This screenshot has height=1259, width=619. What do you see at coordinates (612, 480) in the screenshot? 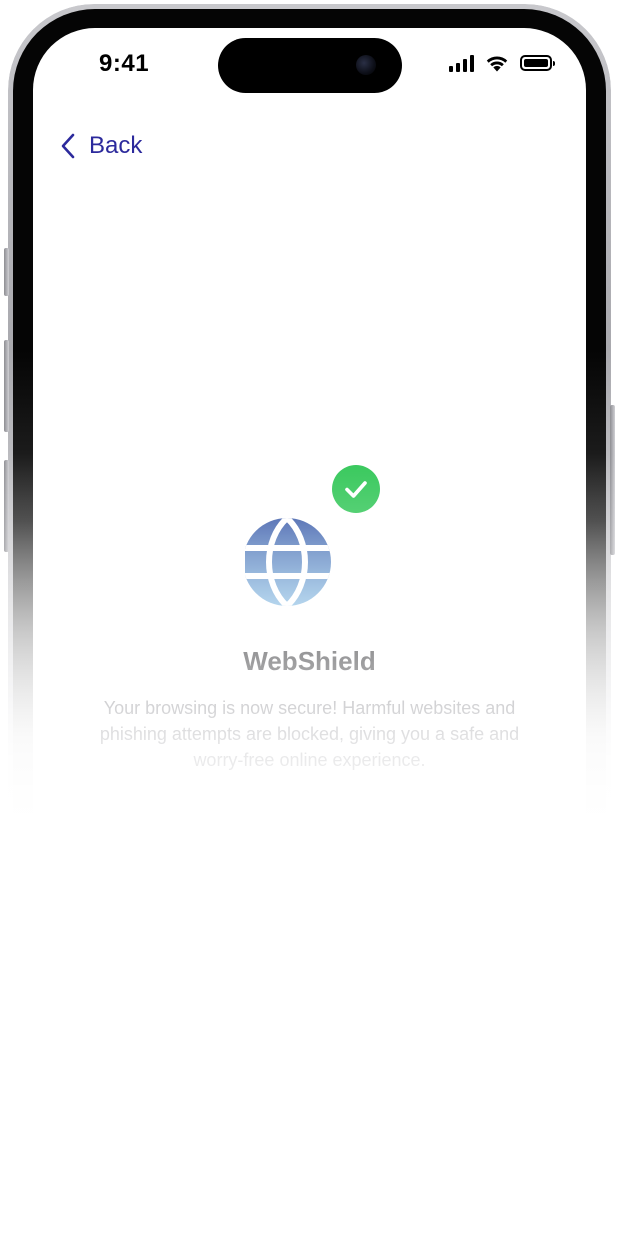
I see `power-button` at bounding box center [612, 480].